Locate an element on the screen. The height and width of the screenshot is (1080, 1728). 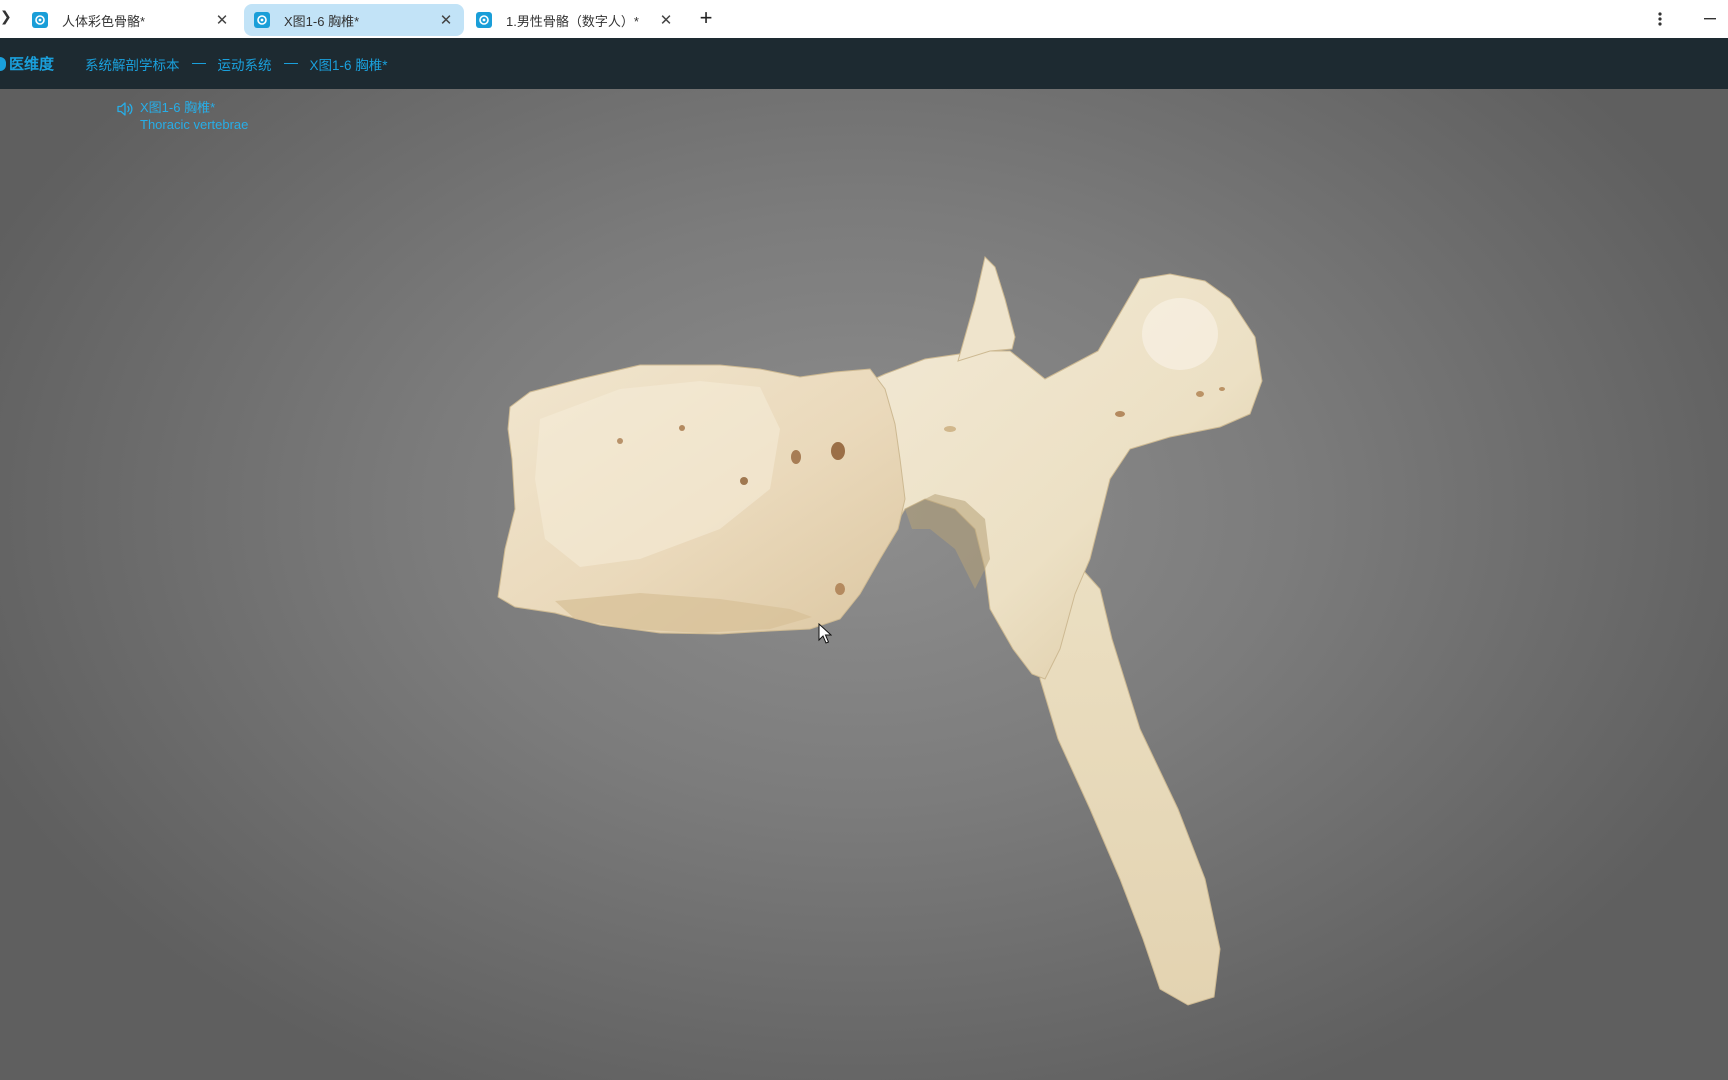
tab-male-skeleton: 1.男性骨骼（数字人）* ✕ is located at coordinates (575, 20).